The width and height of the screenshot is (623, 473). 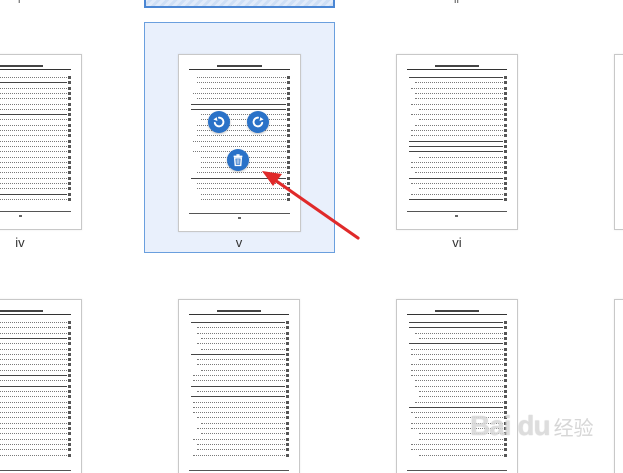 What do you see at coordinates (510, 425) in the screenshot?
I see `watermark-logo: Bai du` at bounding box center [510, 425].